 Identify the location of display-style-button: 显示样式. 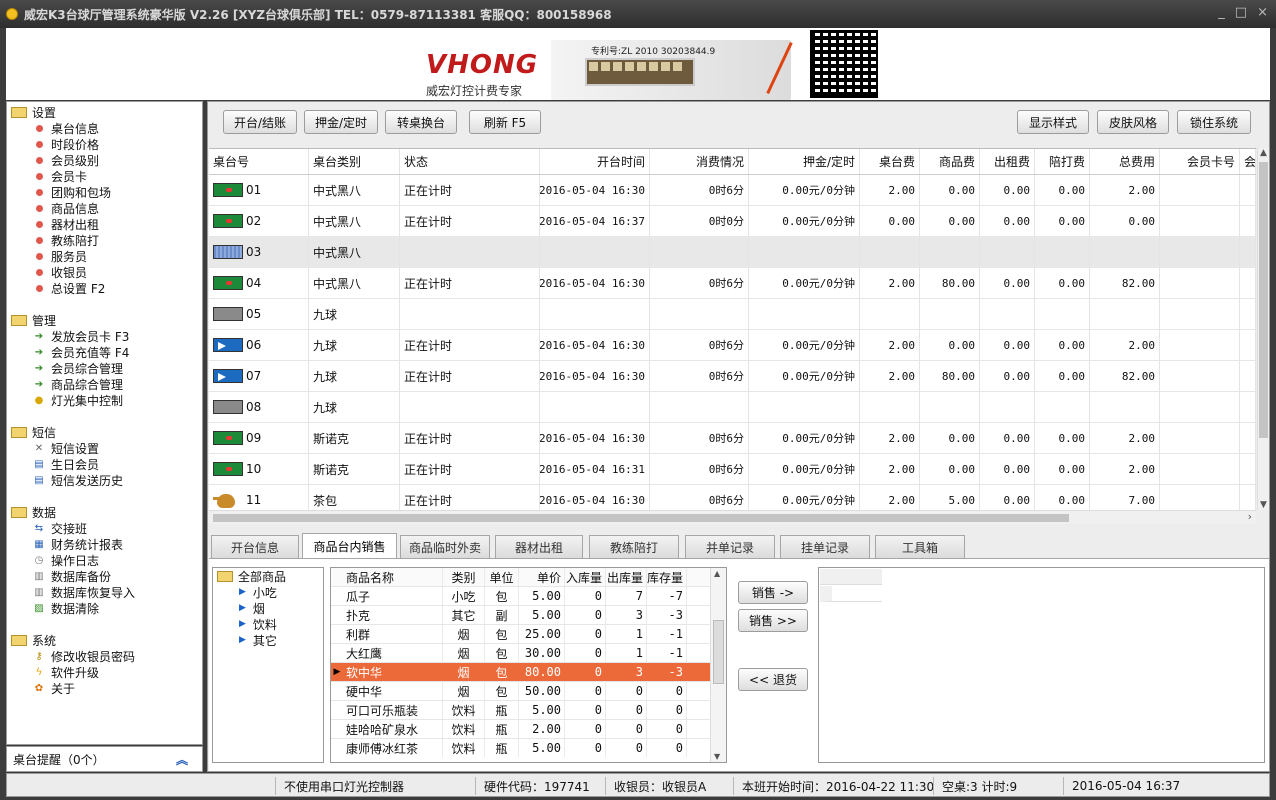
(1053, 122).